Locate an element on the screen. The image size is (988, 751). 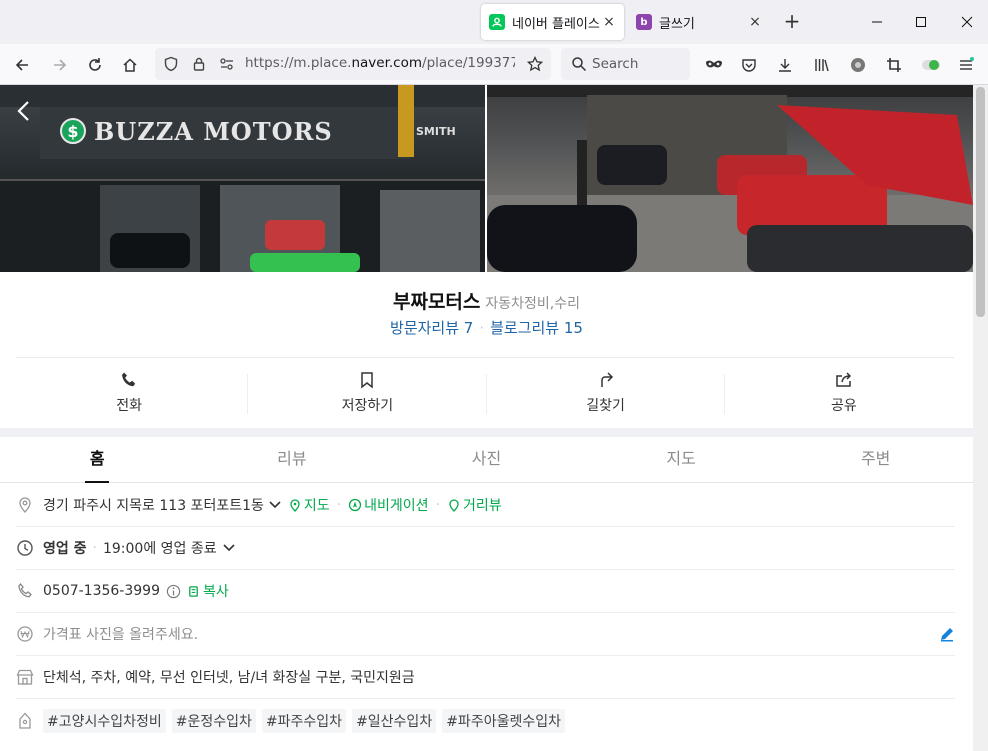
search-placeholder: Search is located at coordinates (615, 64).